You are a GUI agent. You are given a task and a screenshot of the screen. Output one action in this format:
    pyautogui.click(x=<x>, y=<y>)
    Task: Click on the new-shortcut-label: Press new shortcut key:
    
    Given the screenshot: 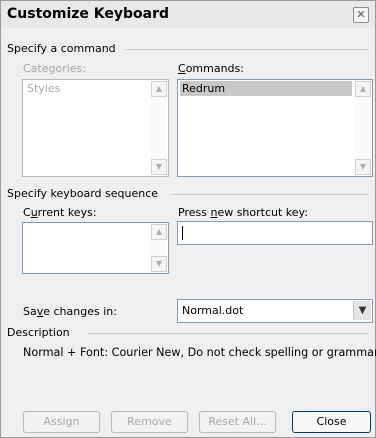 What is the action you would take?
    pyautogui.click(x=243, y=212)
    